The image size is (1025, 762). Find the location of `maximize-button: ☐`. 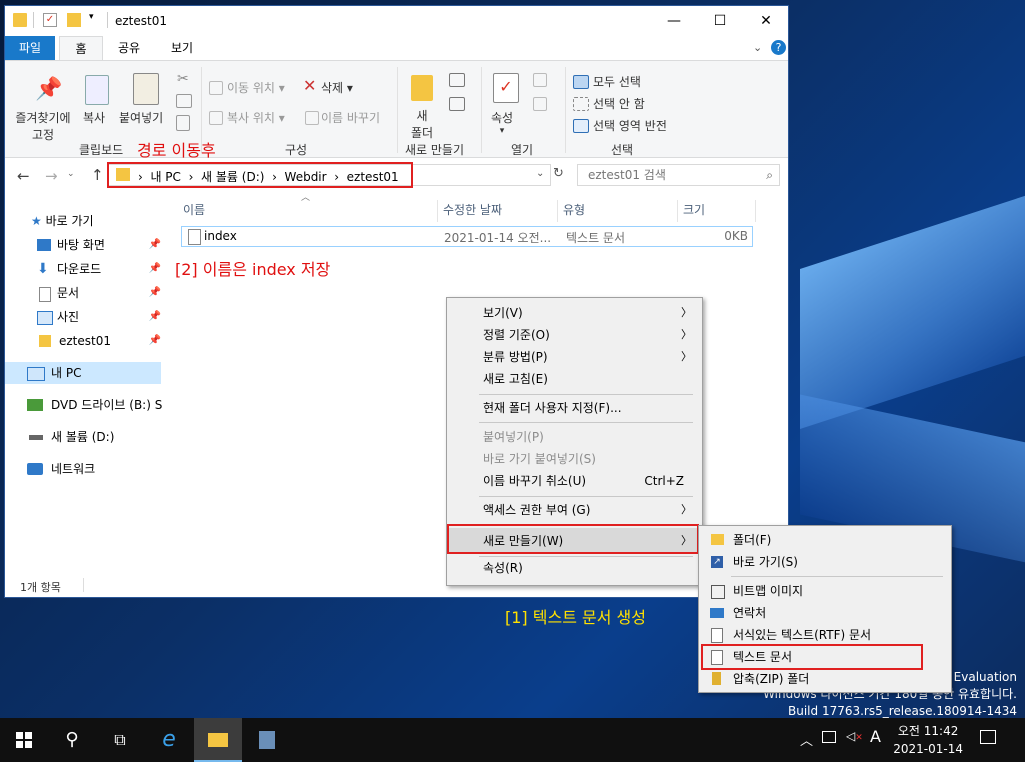

maximize-button: ☐ is located at coordinates (720, 21).